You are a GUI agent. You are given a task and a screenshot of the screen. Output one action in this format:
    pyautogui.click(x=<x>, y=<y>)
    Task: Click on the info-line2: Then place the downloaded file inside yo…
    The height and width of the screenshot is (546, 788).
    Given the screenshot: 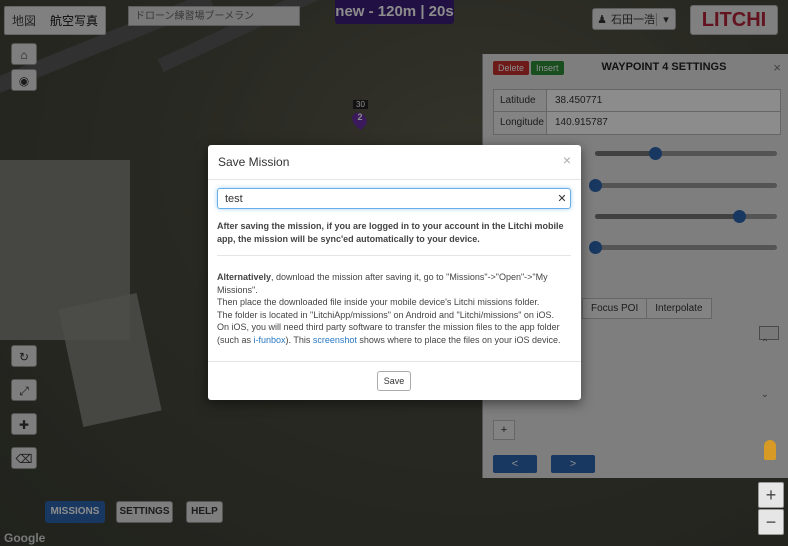 What is the action you would take?
    pyautogui.click(x=378, y=302)
    